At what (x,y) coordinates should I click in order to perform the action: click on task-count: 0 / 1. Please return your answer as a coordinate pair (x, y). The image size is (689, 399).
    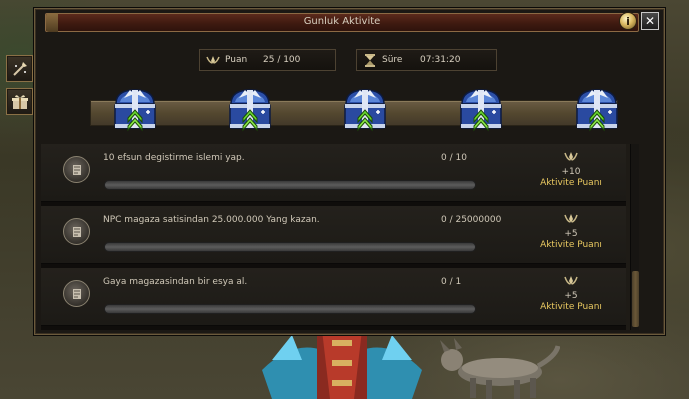
    Looking at the image, I should click on (451, 282).